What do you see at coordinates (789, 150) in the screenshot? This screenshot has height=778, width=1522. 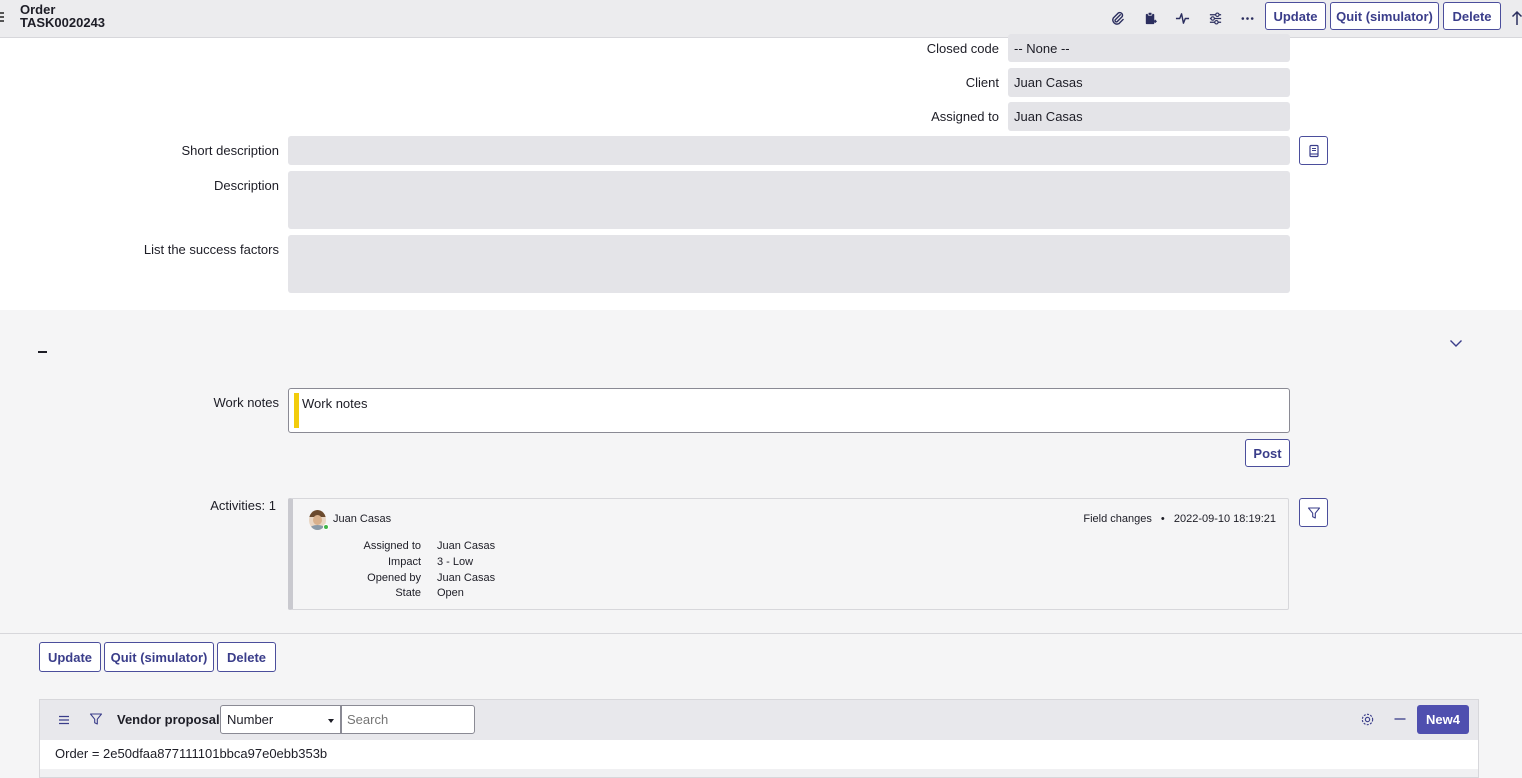 I see `short-description-field` at bounding box center [789, 150].